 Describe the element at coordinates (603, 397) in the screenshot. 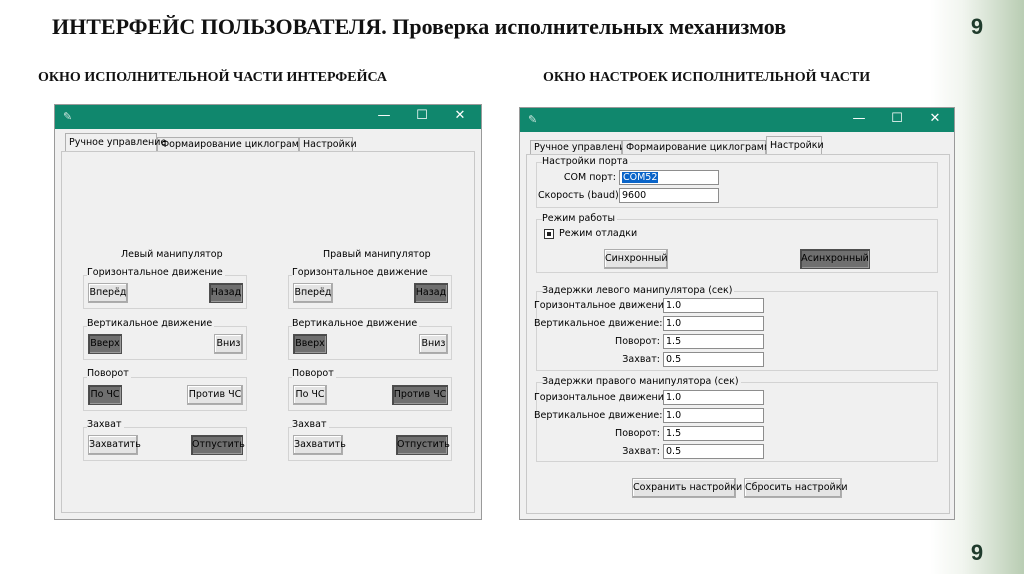

I see `right-delay-horizontal-label: Горизонтальное движение:` at that location.